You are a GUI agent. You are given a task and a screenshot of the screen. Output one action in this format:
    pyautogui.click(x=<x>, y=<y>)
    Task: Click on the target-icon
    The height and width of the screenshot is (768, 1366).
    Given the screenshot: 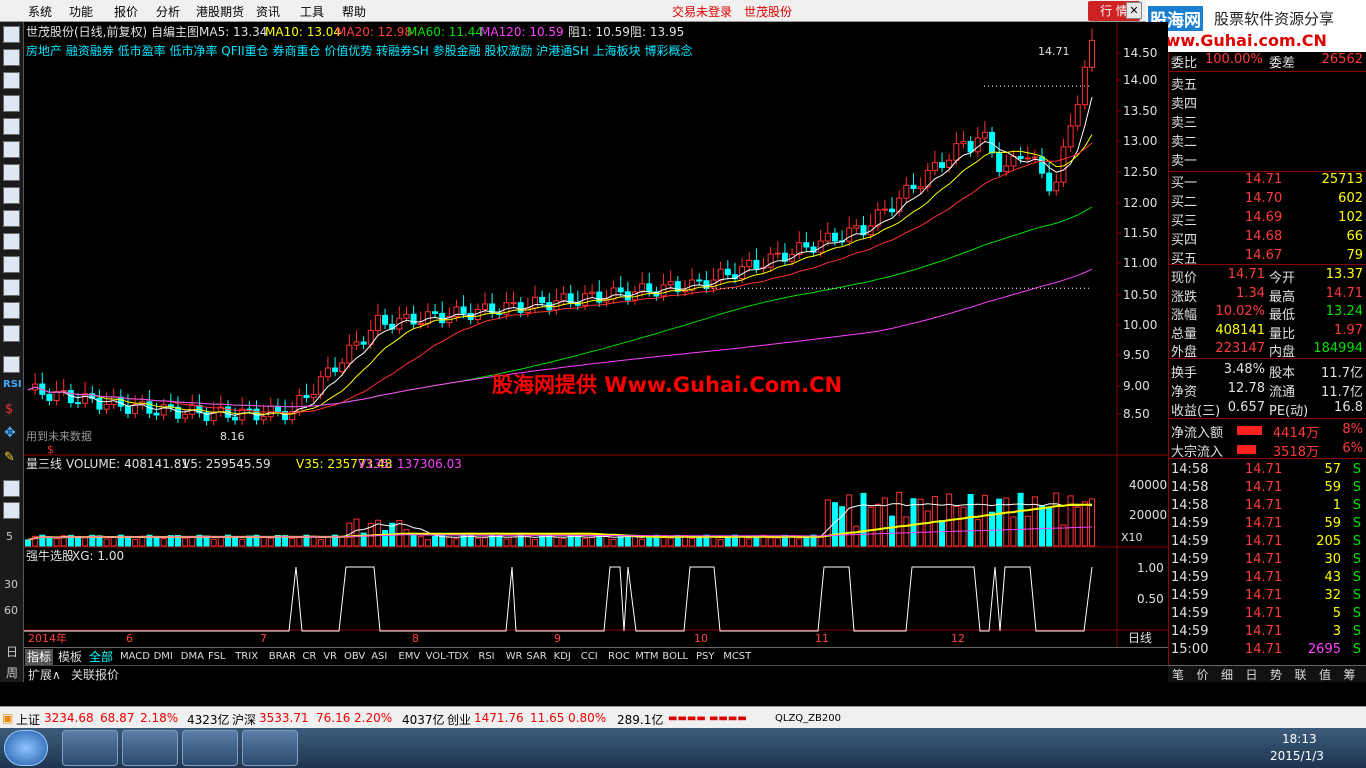 What is the action you would take?
    pyautogui.click(x=11, y=333)
    